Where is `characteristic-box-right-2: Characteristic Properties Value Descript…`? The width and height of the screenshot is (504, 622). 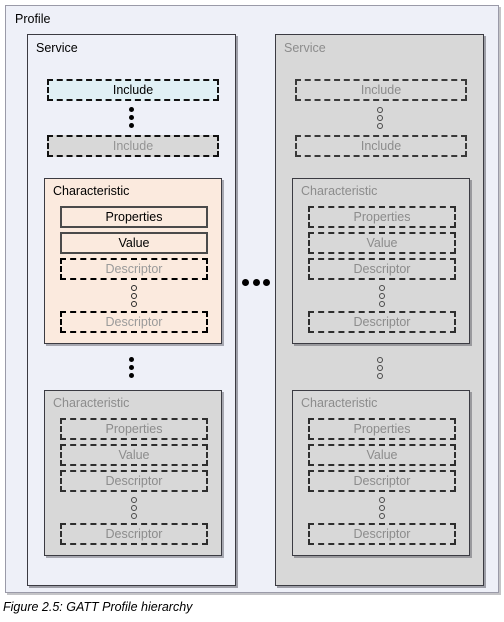
characteristic-box-right-2: Characteristic Properties Value Descript… is located at coordinates (381, 473).